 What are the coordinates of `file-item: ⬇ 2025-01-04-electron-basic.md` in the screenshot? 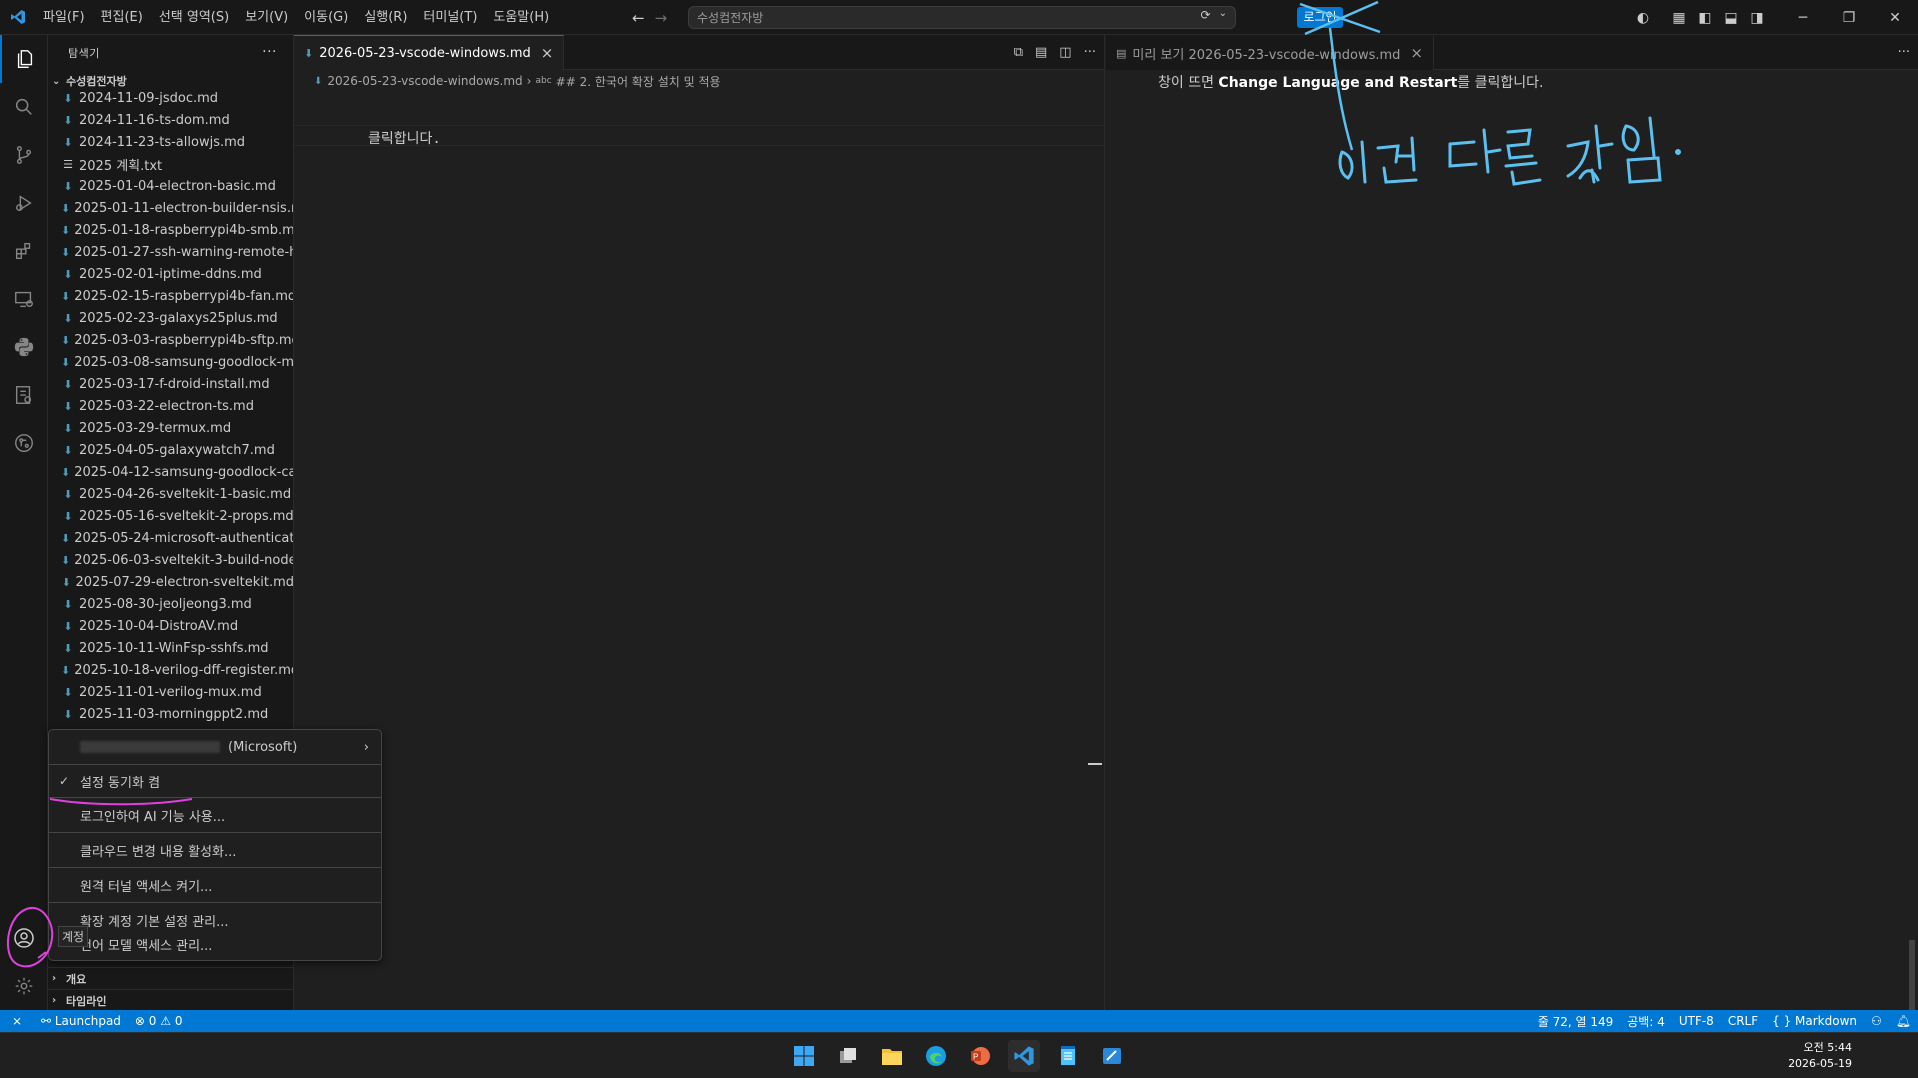 It's located at (170, 186).